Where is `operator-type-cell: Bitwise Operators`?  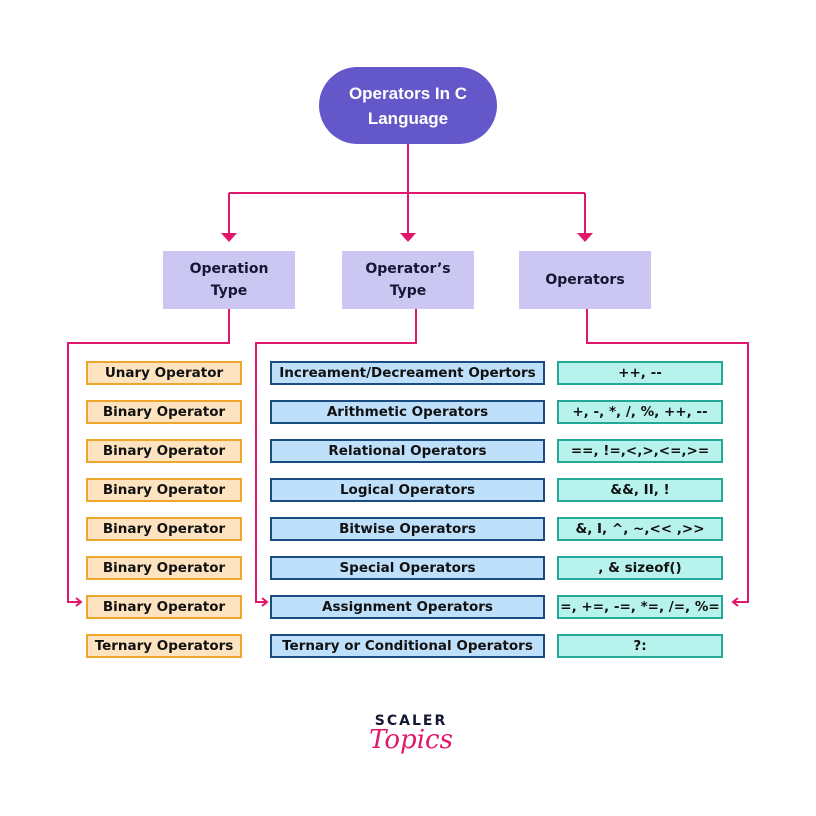 operator-type-cell: Bitwise Operators is located at coordinates (407, 529).